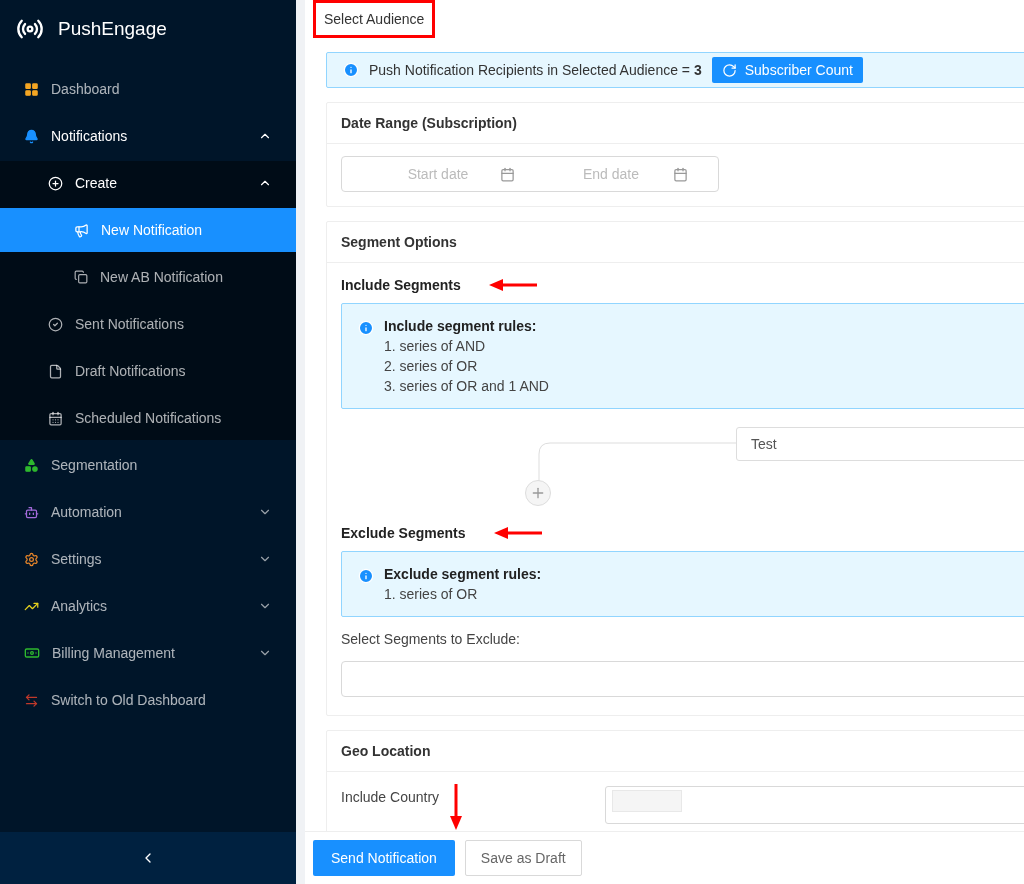  I want to click on megaphone-icon, so click(81, 230).